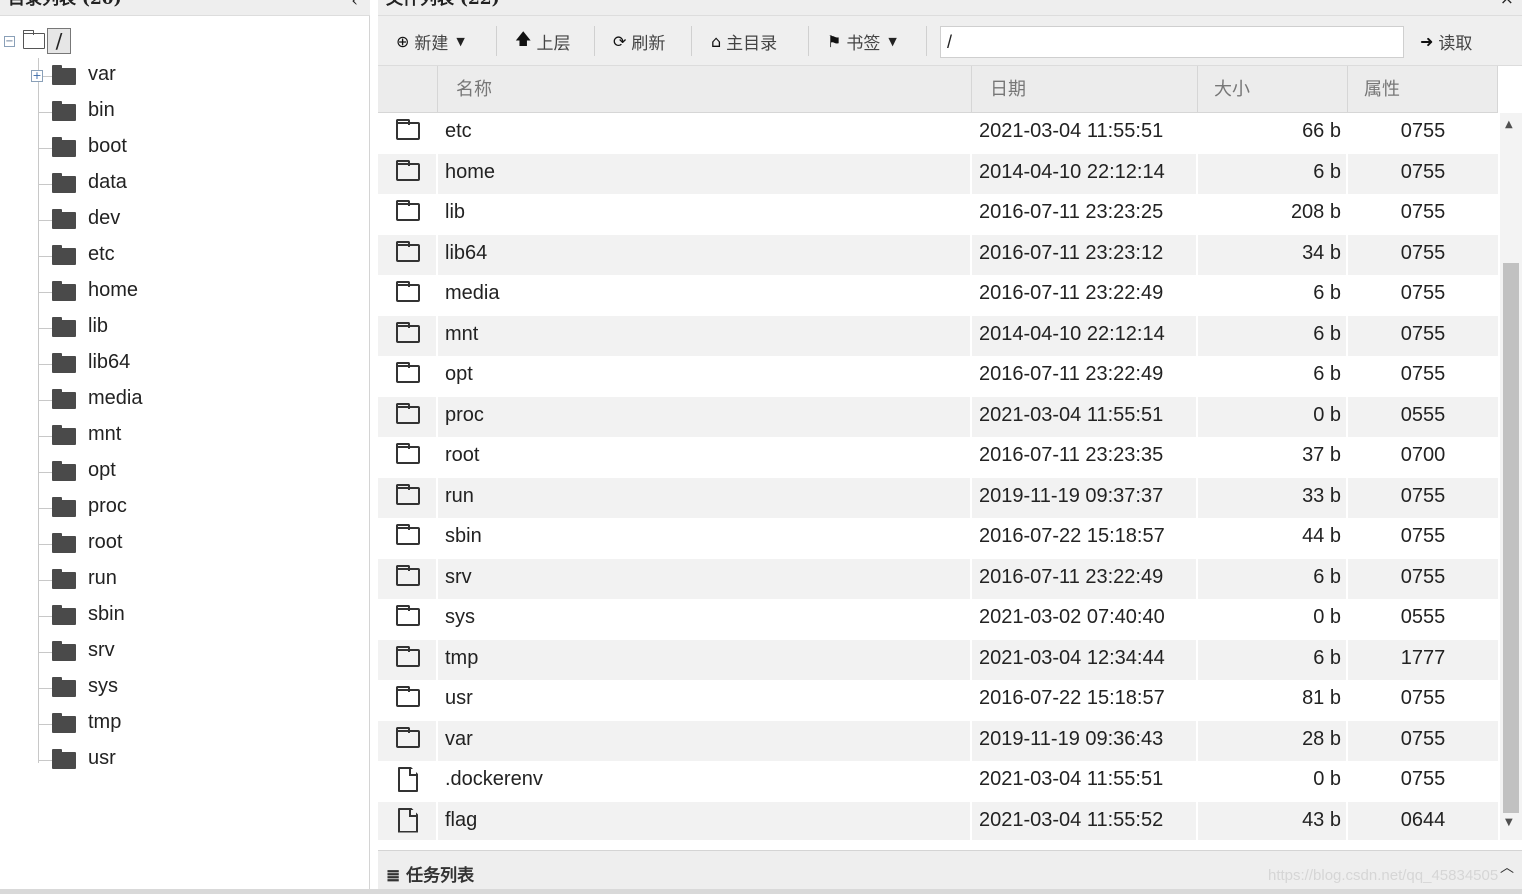 The image size is (1522, 894). I want to click on bookmark-button: ⚑ 书签 ▼, so click(862, 41).